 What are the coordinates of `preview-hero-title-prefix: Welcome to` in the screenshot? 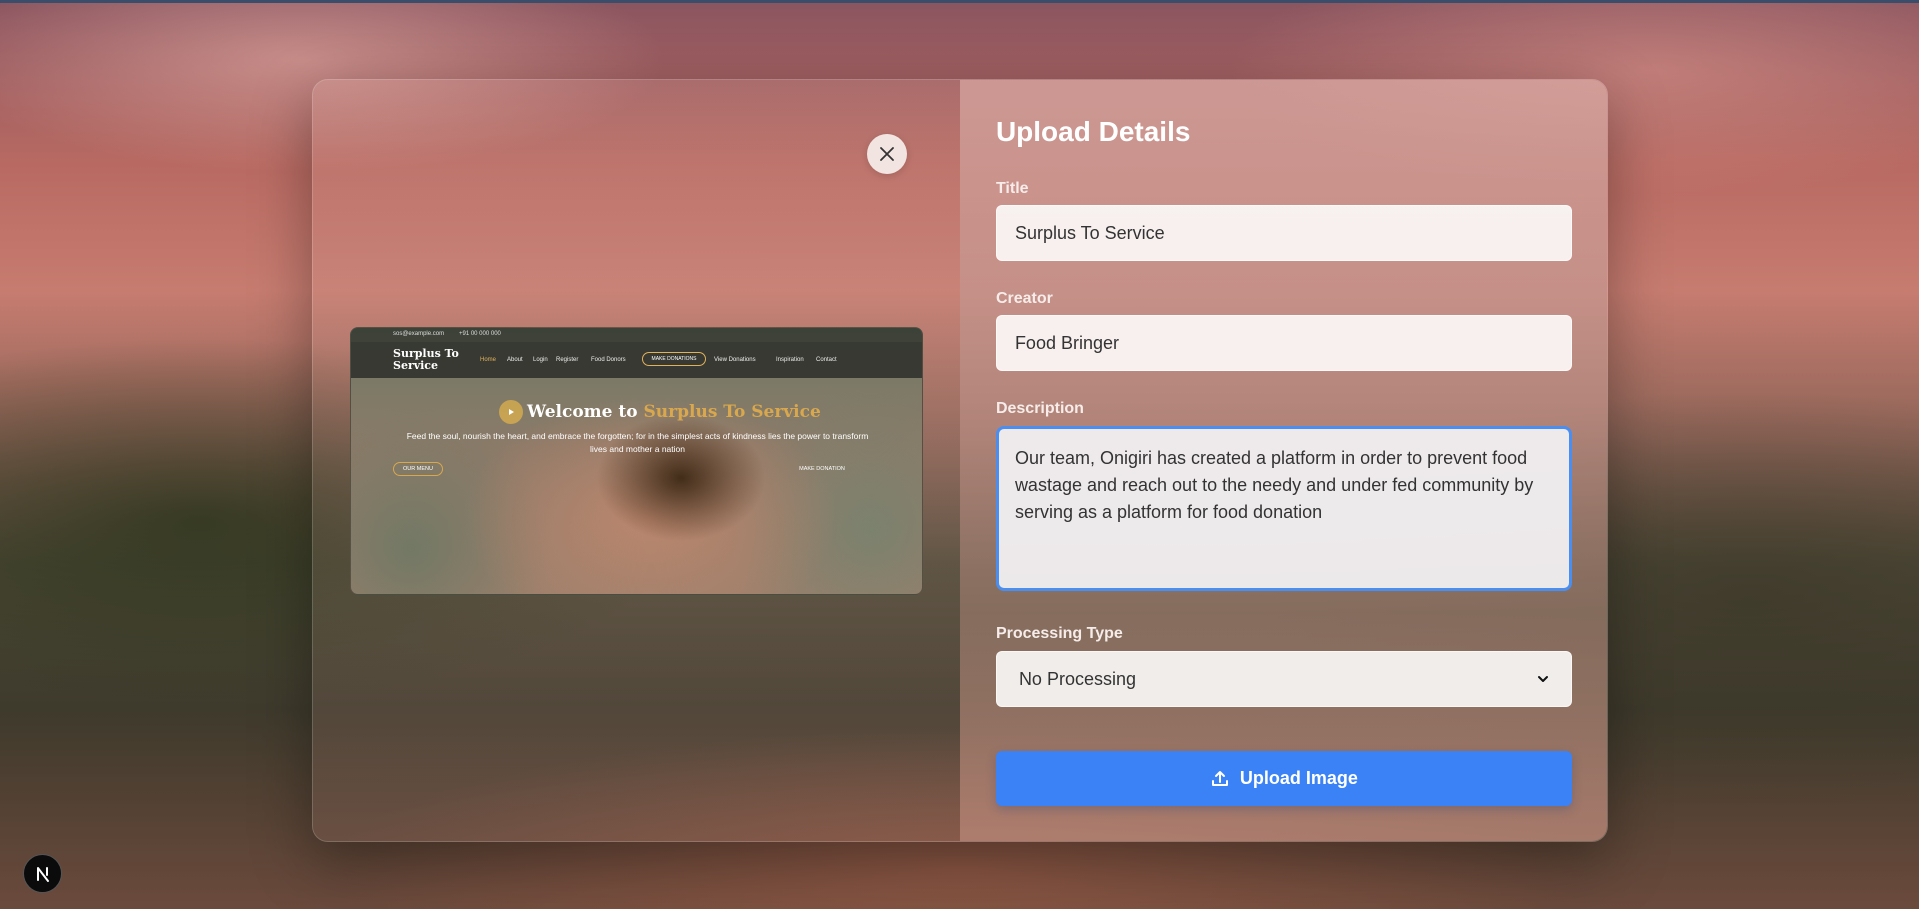 It's located at (585, 412).